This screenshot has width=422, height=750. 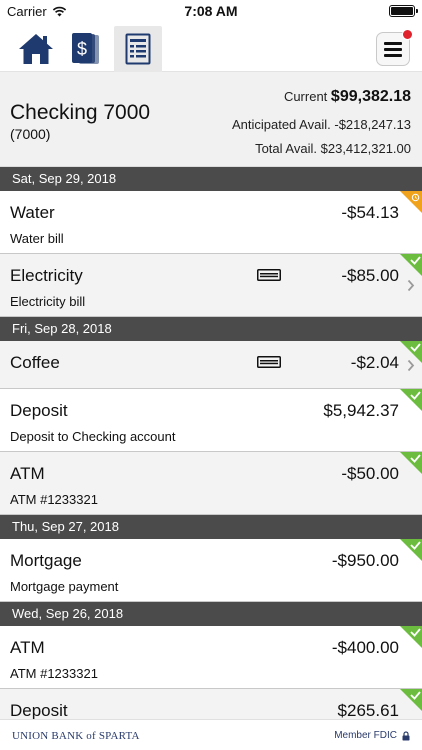 I want to click on fdic-label: Member FDIC, so click(x=365, y=735).